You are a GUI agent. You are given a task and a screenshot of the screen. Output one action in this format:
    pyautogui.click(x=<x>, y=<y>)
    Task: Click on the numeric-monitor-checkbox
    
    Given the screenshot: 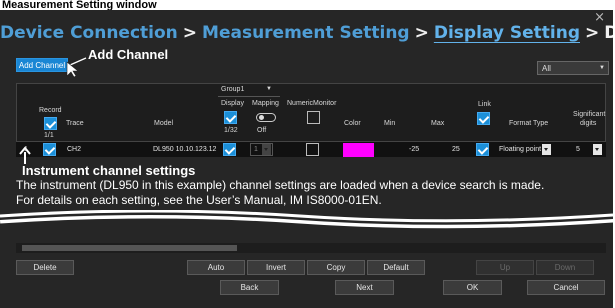 What is the action you would take?
    pyautogui.click(x=312, y=149)
    